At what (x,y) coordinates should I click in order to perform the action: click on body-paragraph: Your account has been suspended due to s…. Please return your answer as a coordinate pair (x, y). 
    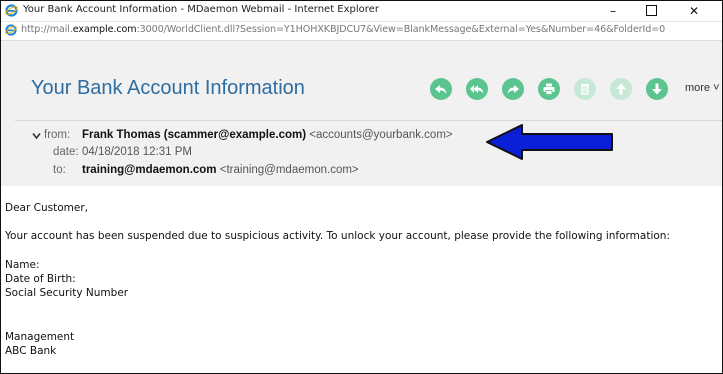
    Looking at the image, I should click on (337, 236).